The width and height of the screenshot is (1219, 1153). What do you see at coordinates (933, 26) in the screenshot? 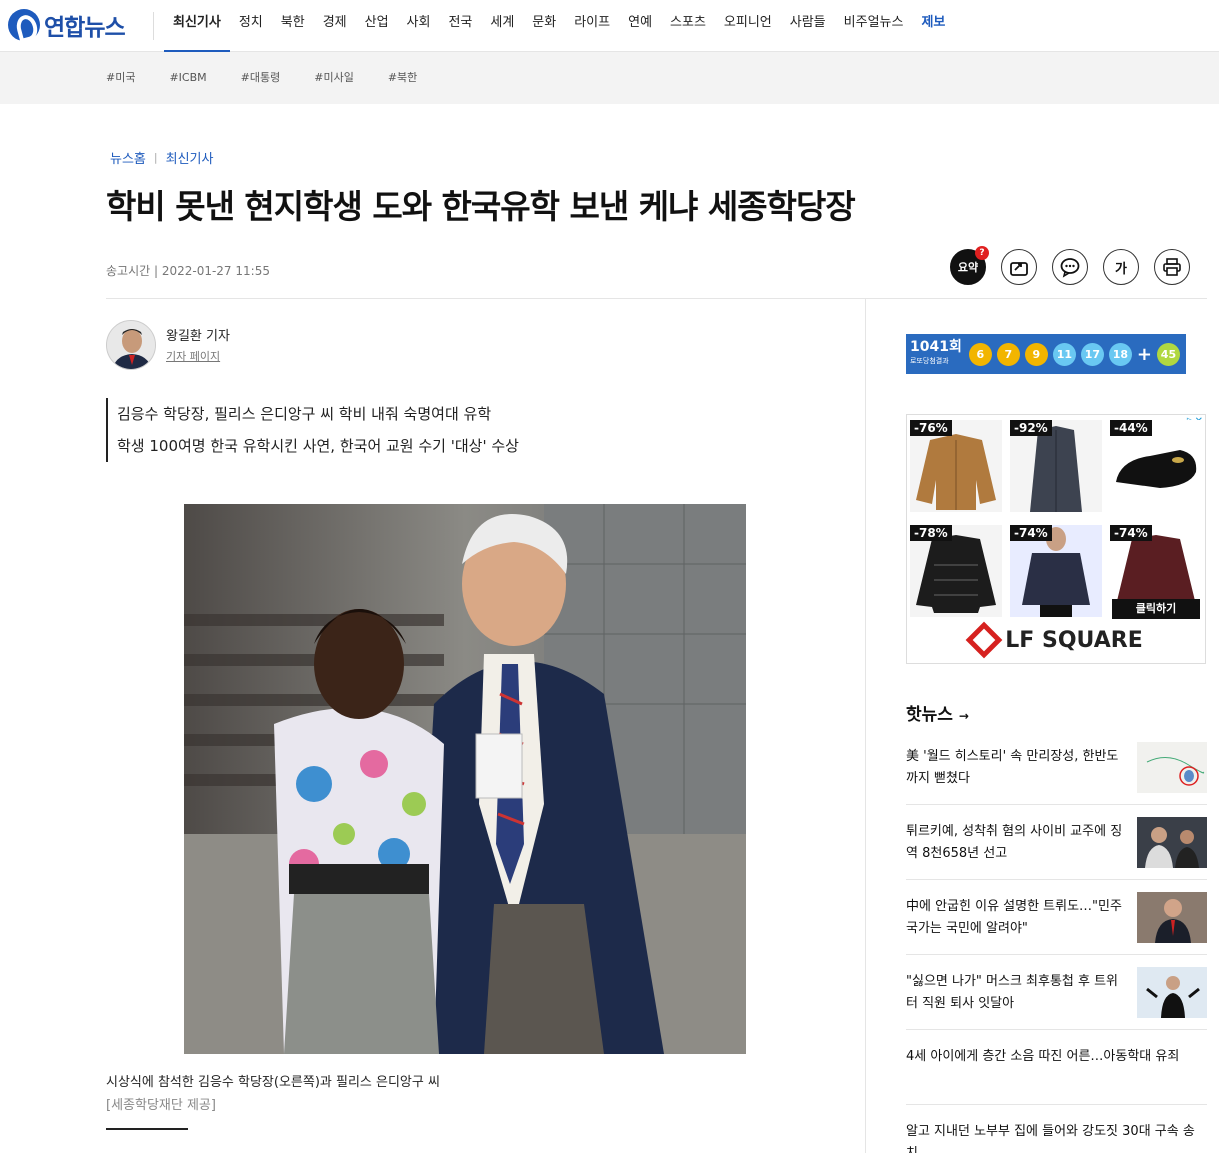
I see `nav-tip: 제보` at bounding box center [933, 26].